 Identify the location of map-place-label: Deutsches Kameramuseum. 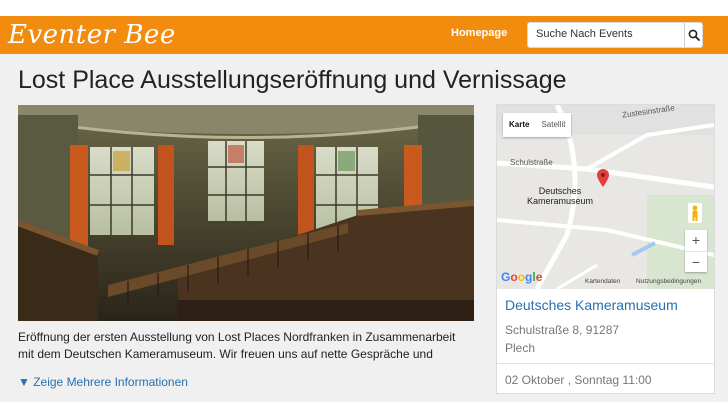
(560, 196).